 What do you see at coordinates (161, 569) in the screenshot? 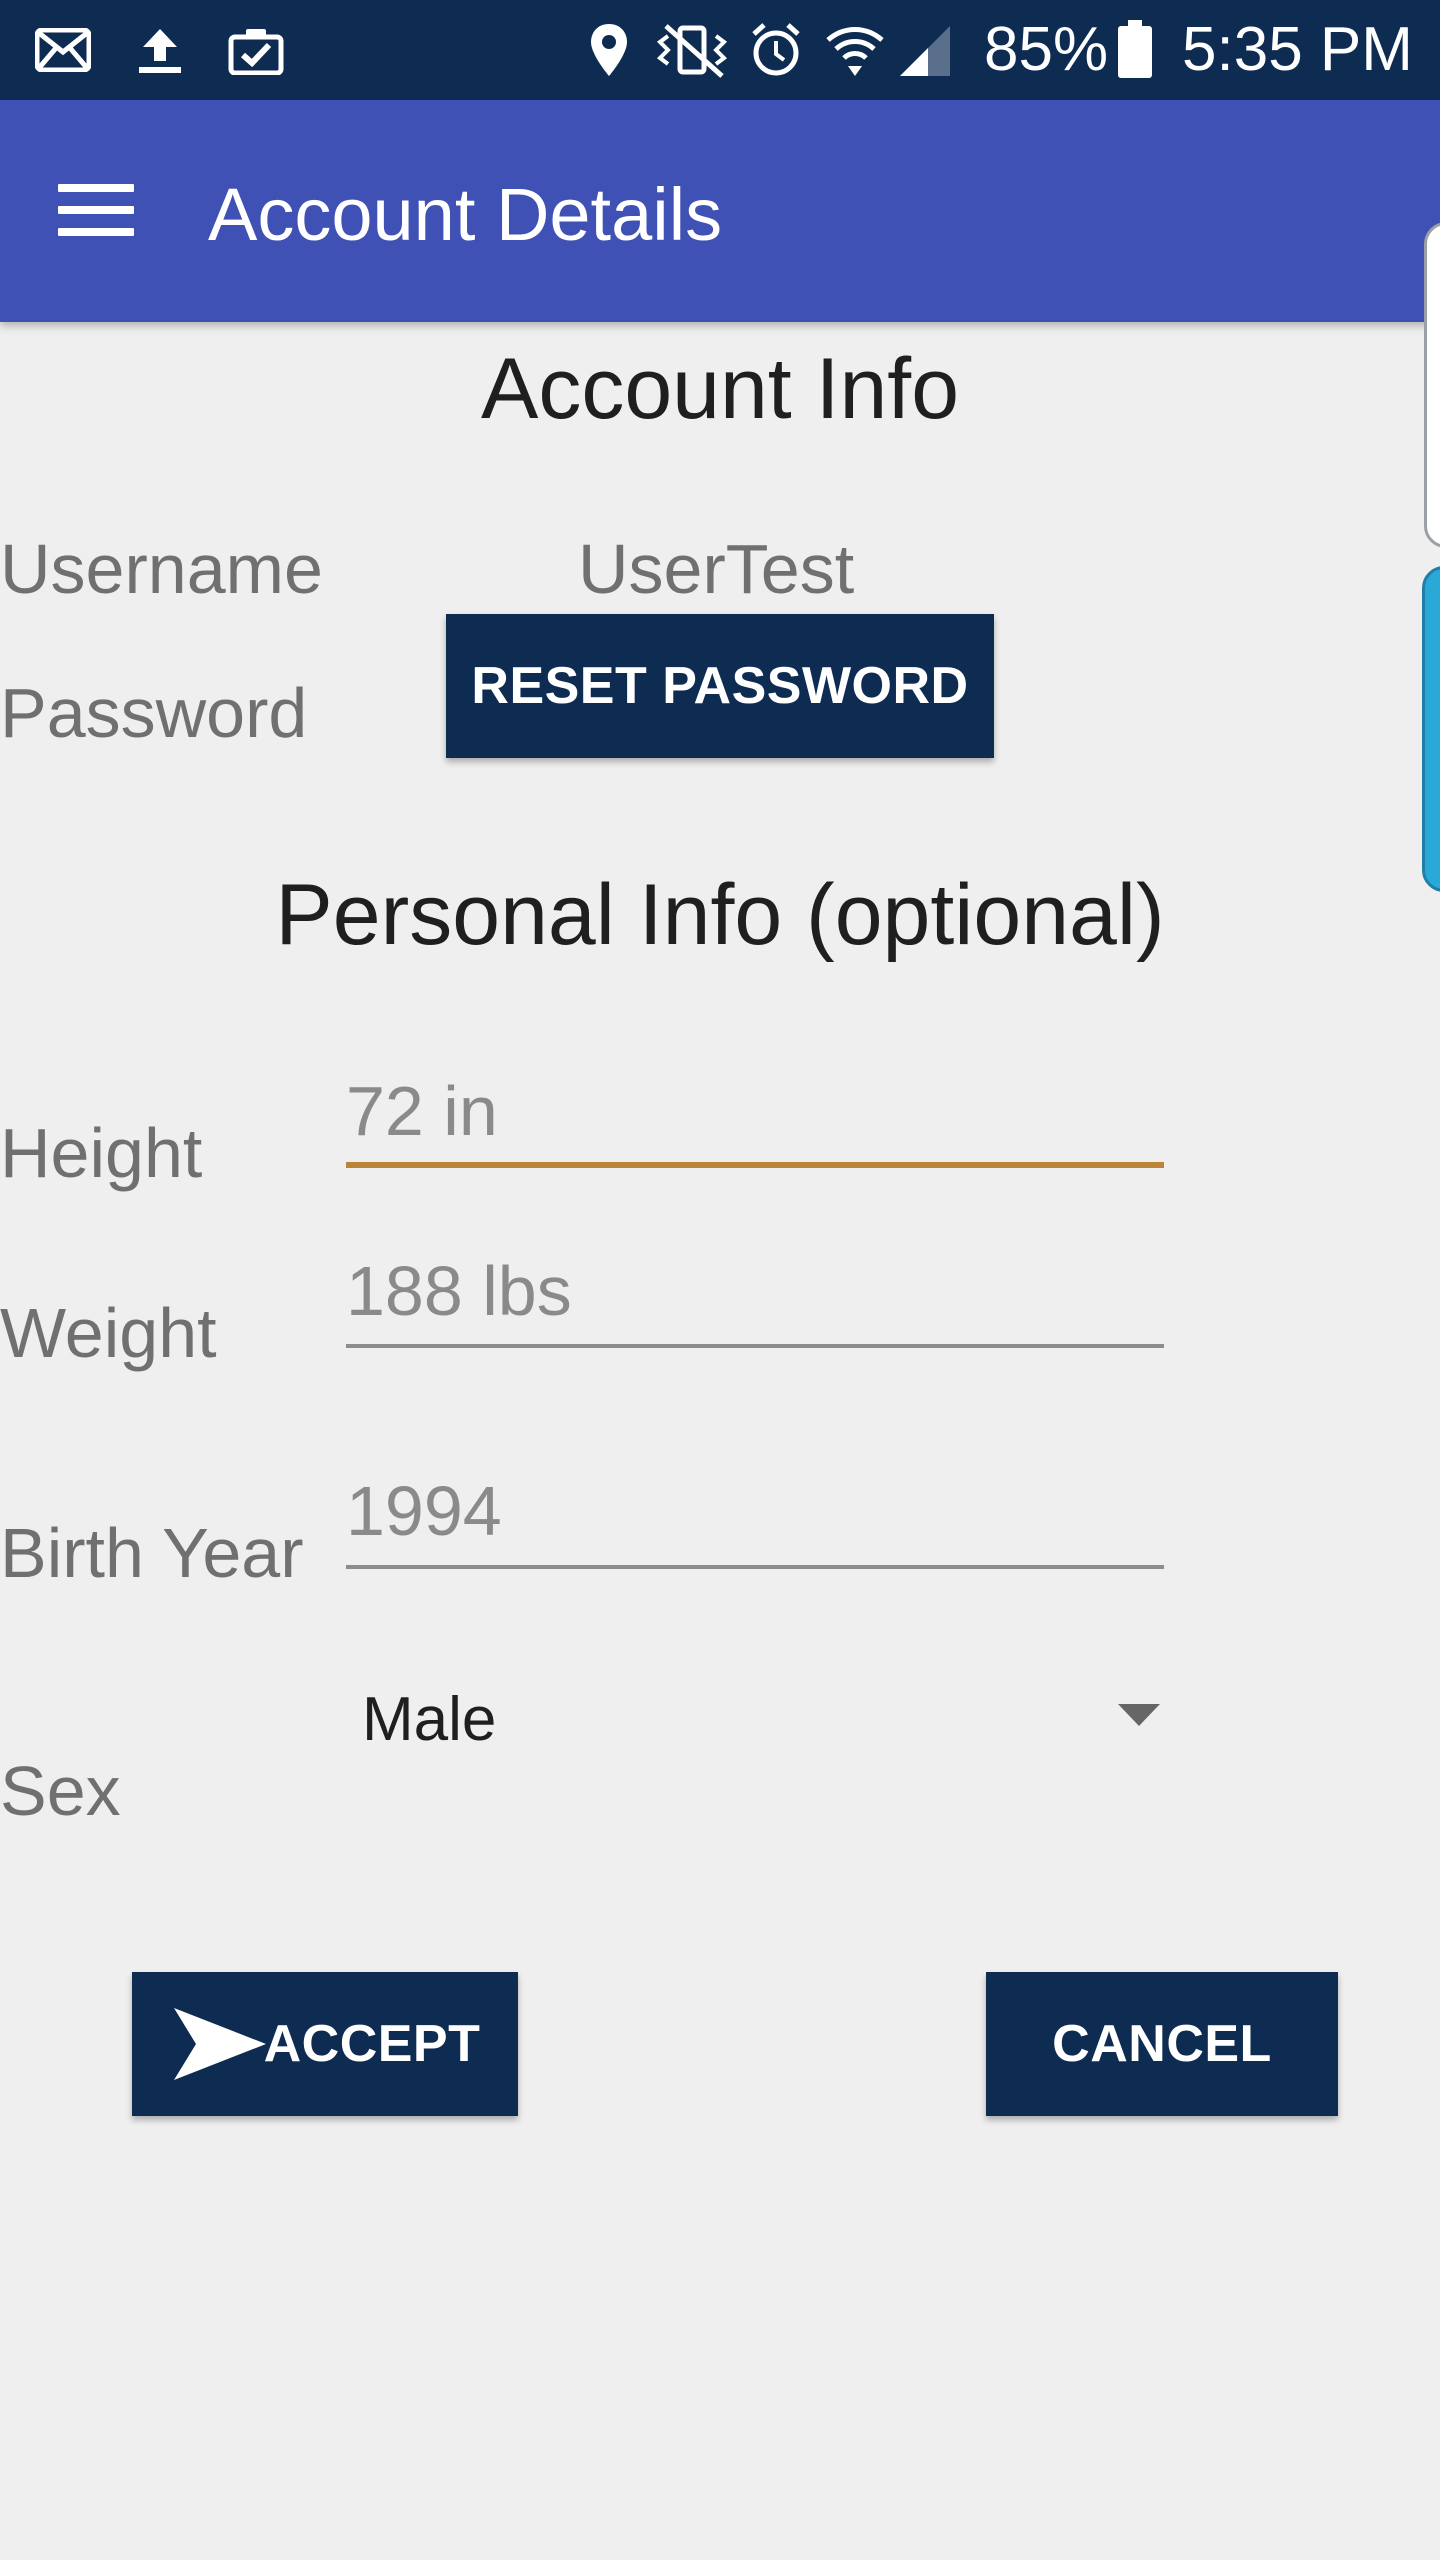
I see `username-label: Username` at bounding box center [161, 569].